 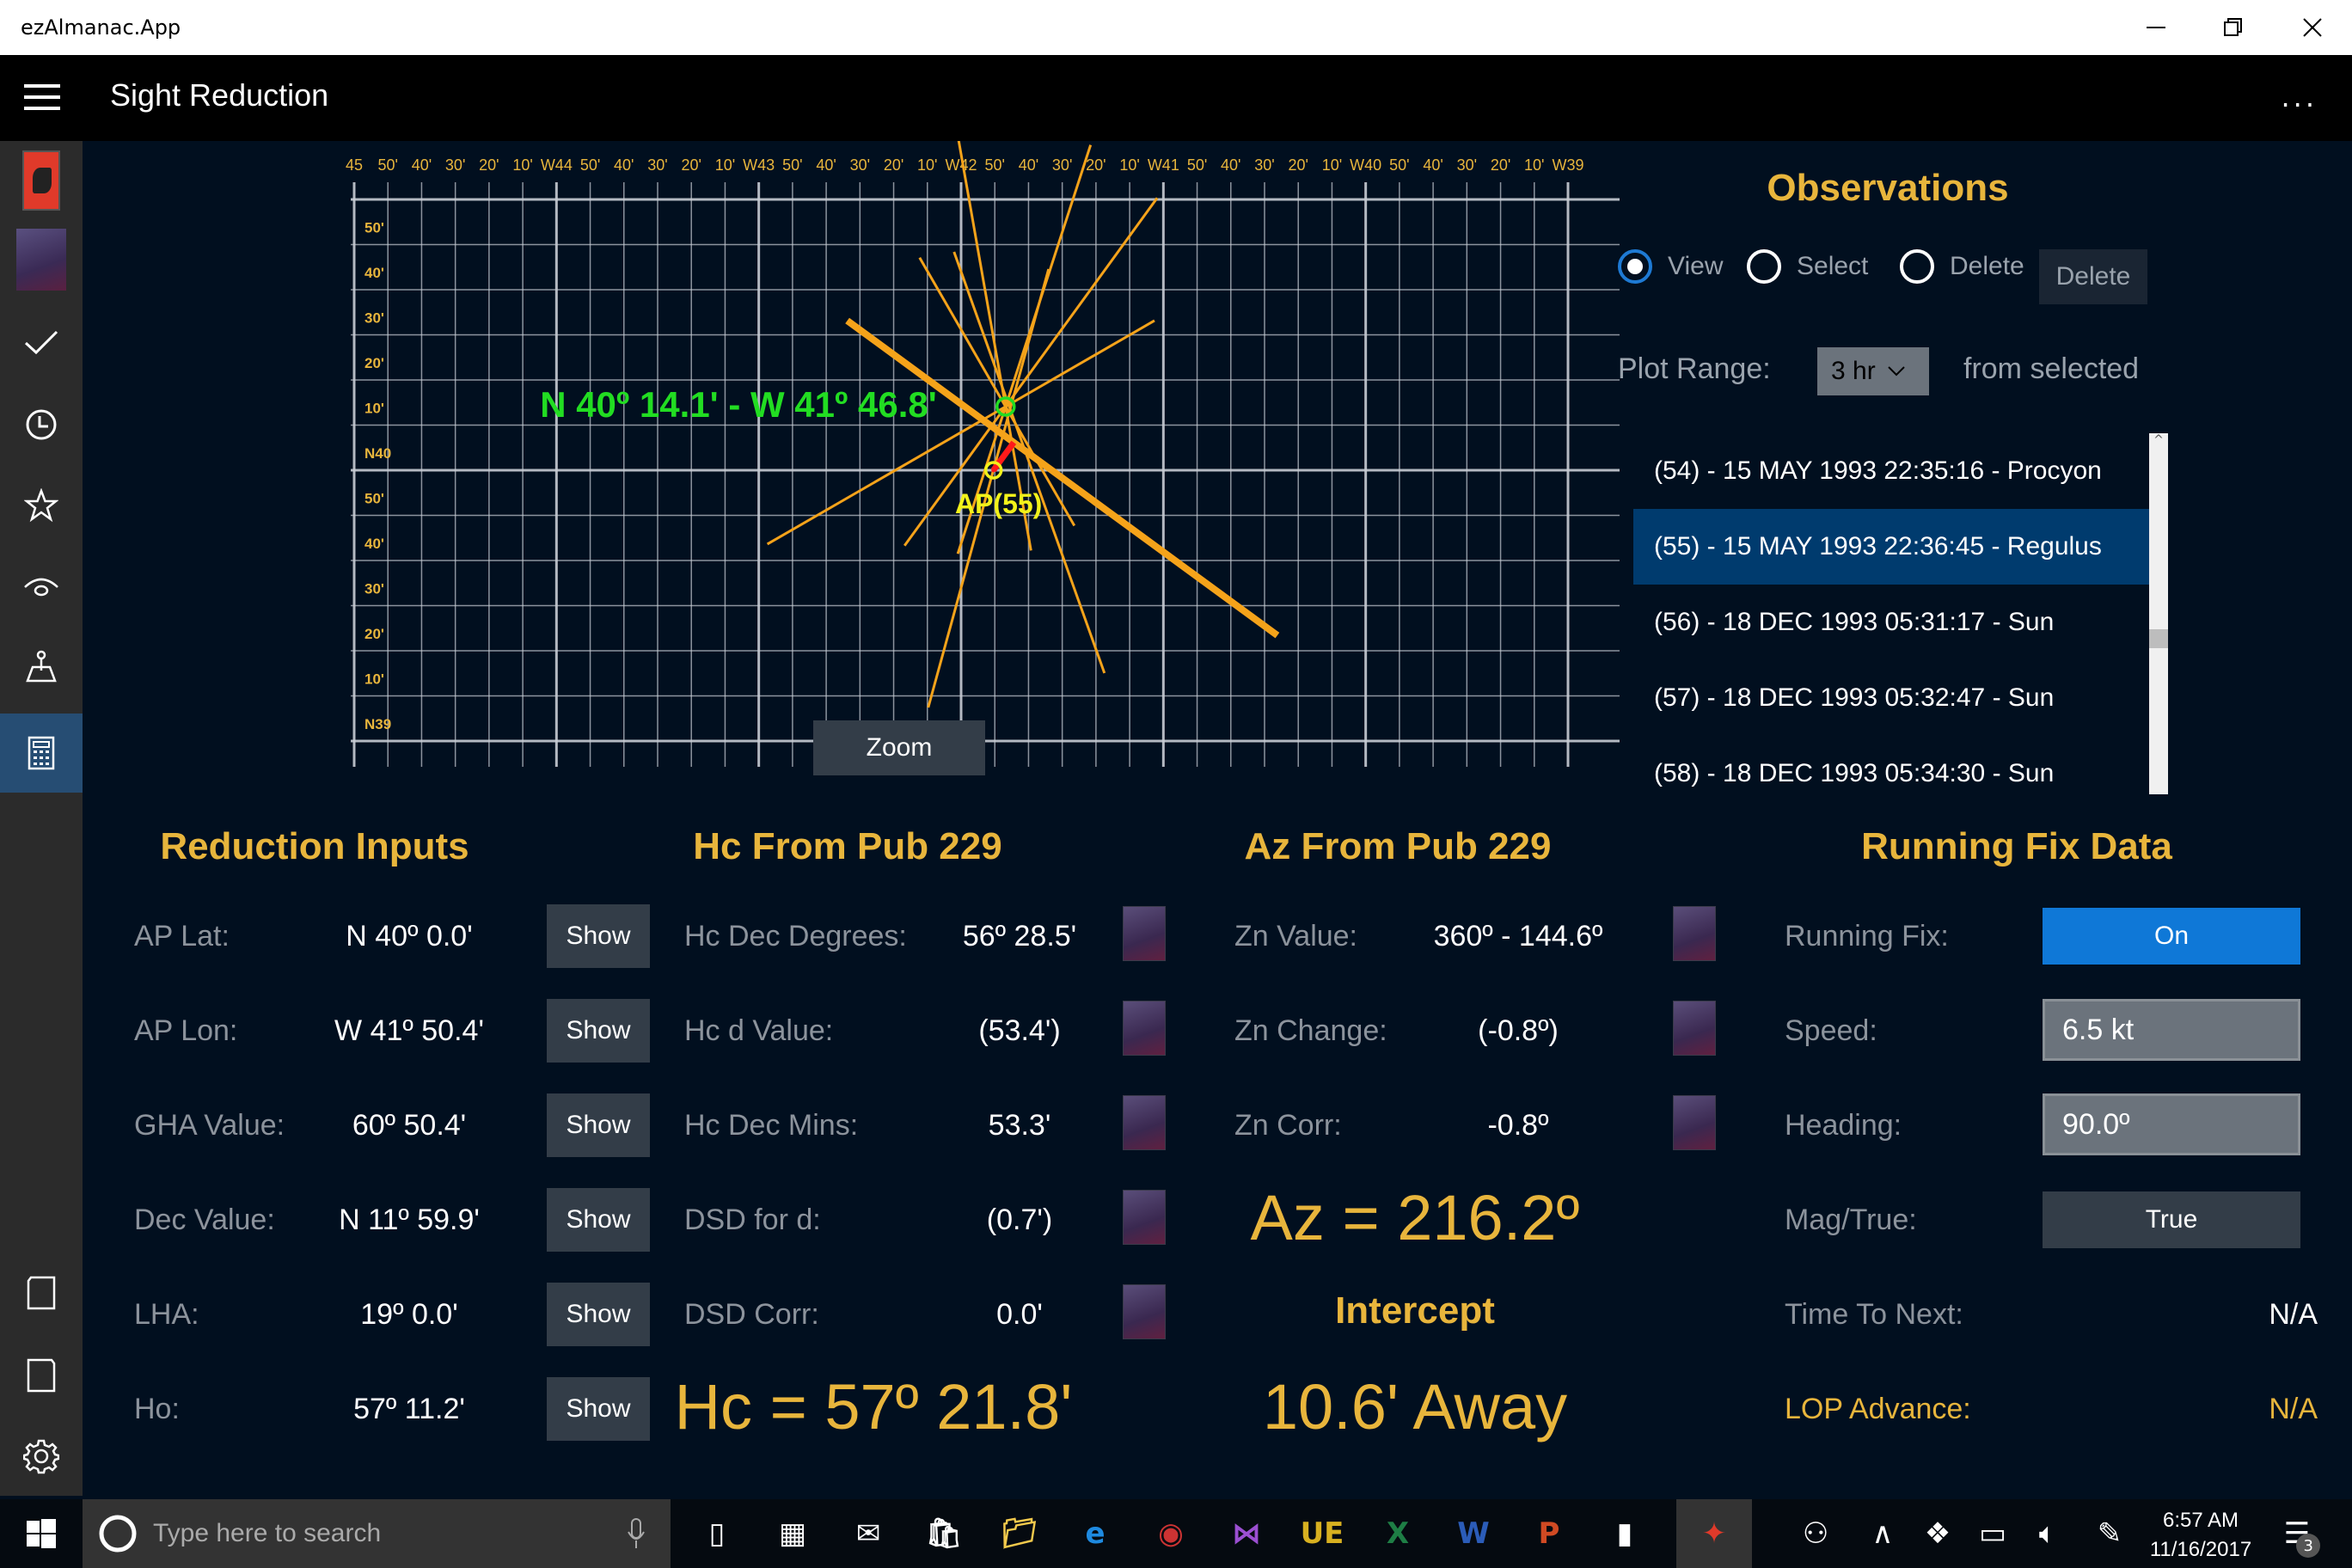 I want to click on observation-item: (54) - 15 MAY 1993 22:35:16 - Procyon, so click(x=1891, y=471).